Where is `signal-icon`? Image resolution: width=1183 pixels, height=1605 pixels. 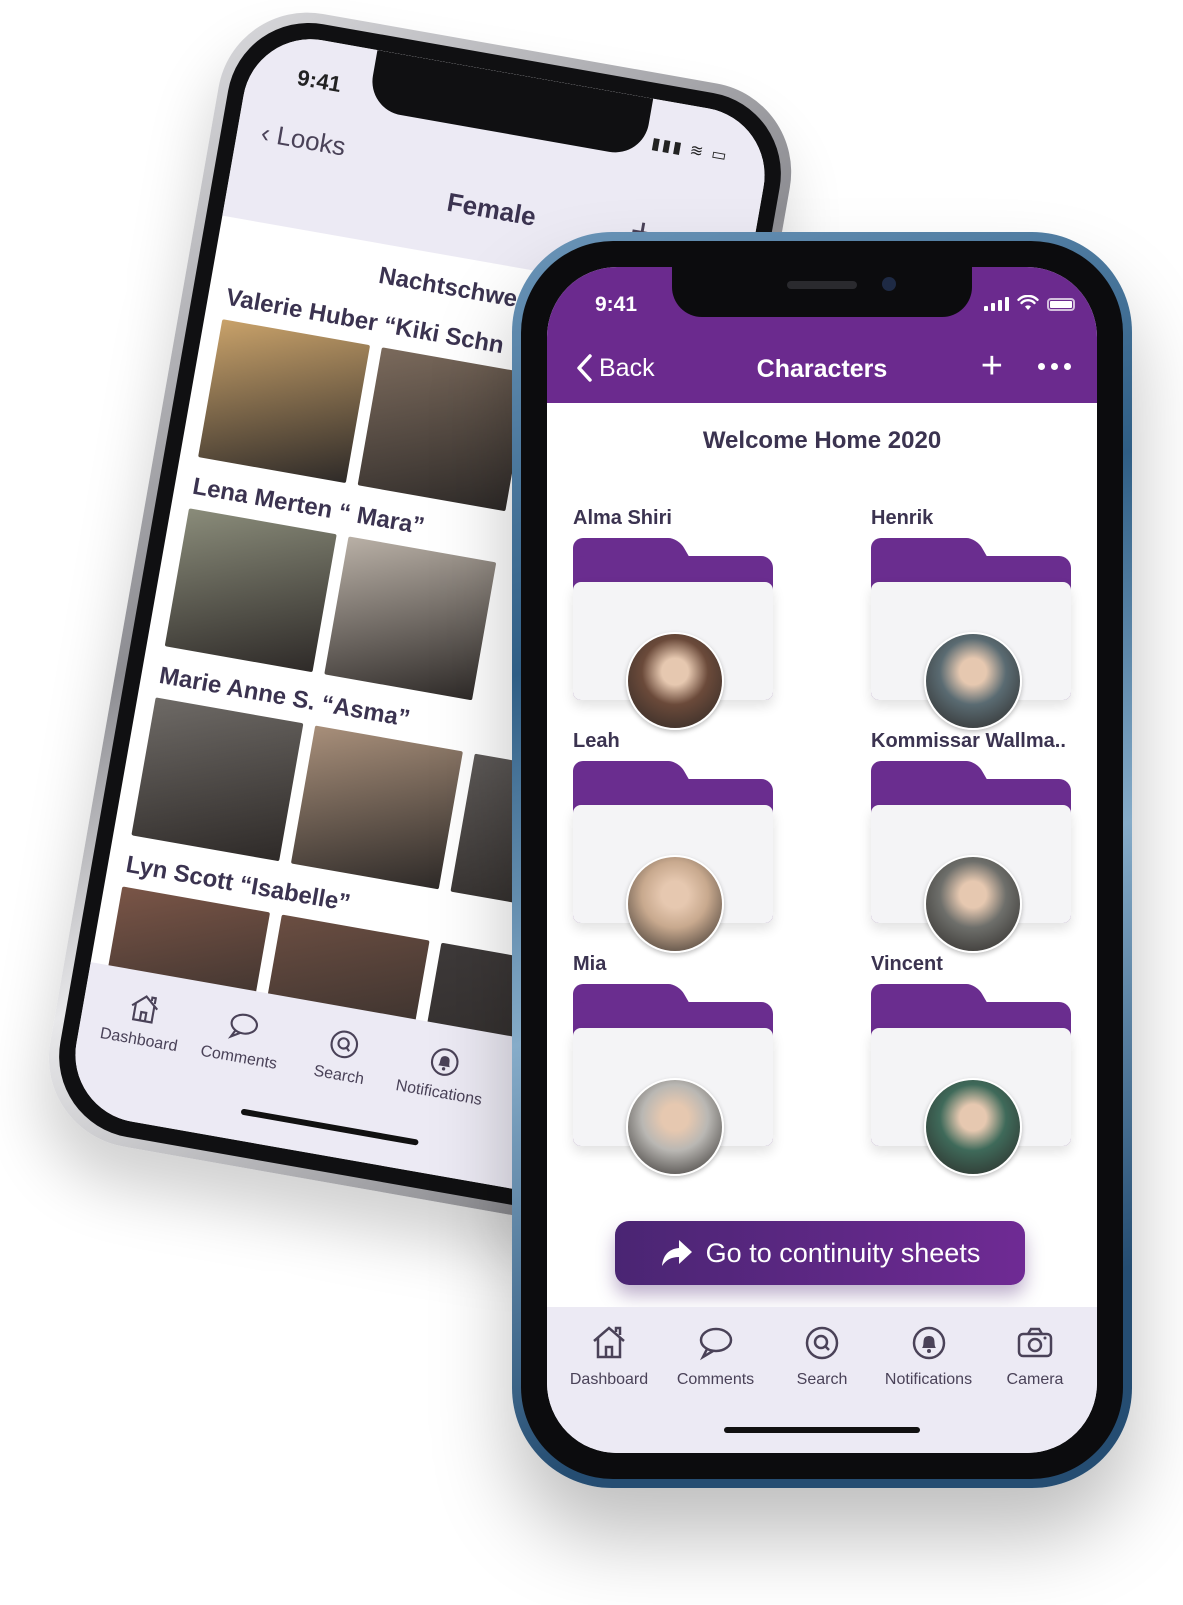 signal-icon is located at coordinates (996, 304).